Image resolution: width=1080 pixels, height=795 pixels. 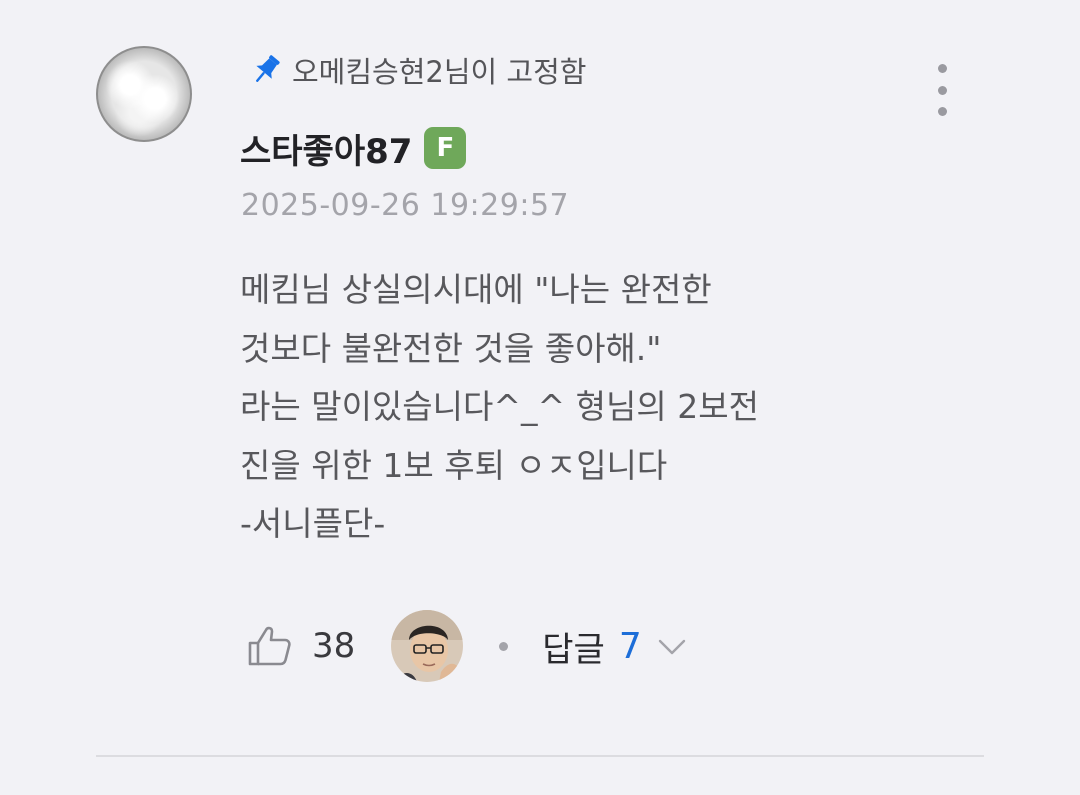 I want to click on comment-actions: 38 답글 7, so click(x=467, y=646).